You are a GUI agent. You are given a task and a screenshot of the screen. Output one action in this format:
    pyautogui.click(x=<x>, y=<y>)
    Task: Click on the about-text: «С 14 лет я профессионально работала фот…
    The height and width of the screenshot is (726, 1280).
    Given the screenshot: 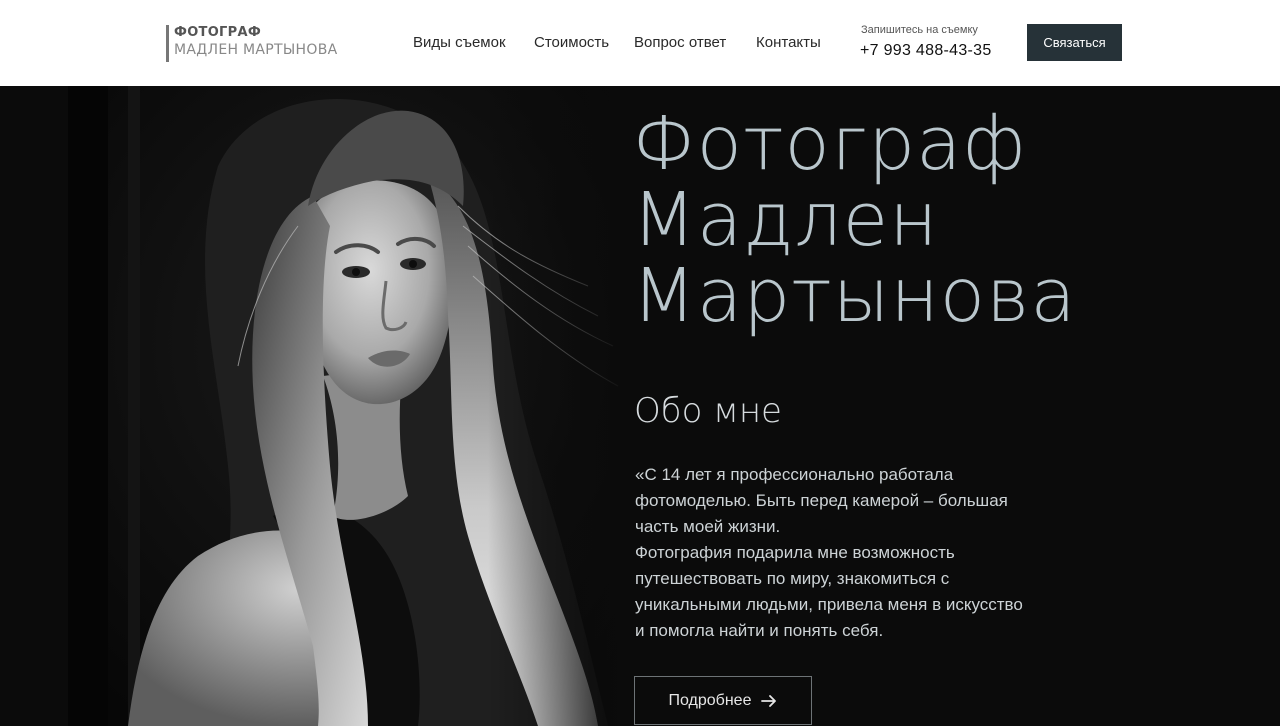 What is the action you would take?
    pyautogui.click(x=830, y=553)
    